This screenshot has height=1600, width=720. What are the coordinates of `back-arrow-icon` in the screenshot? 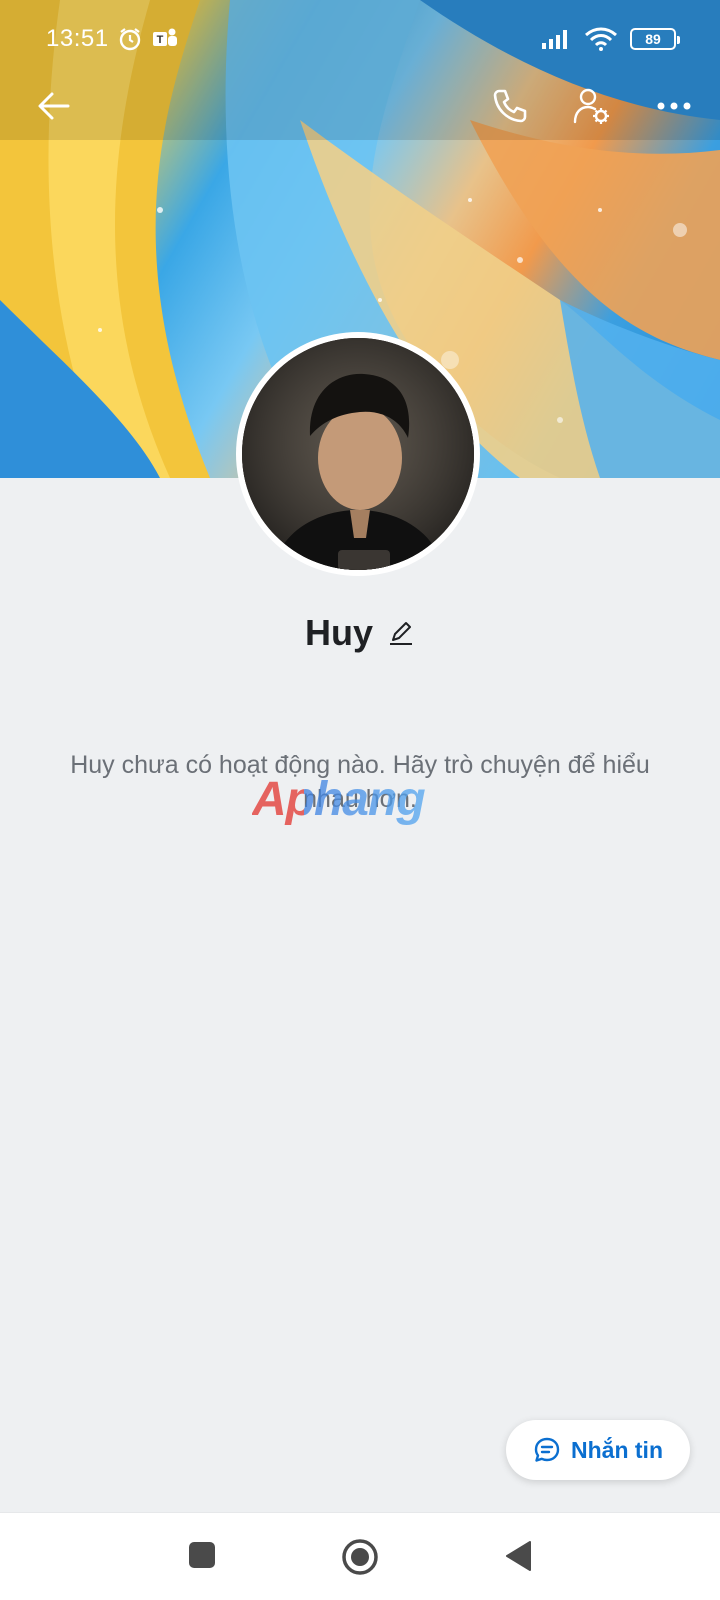 It's located at (54, 106).